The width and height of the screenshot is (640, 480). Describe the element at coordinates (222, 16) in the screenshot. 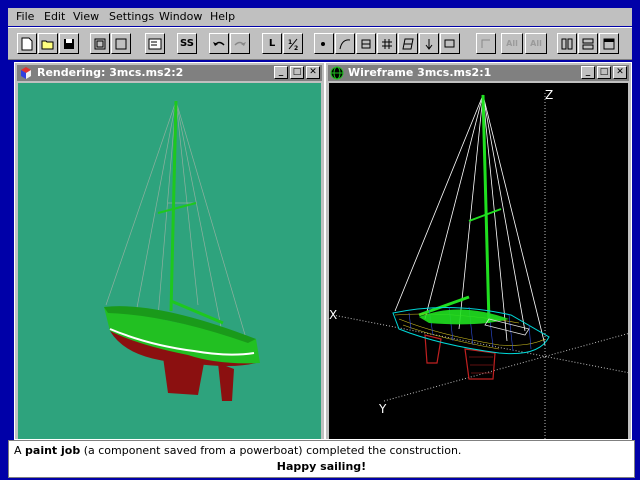

I see `menu-help: Help` at that location.